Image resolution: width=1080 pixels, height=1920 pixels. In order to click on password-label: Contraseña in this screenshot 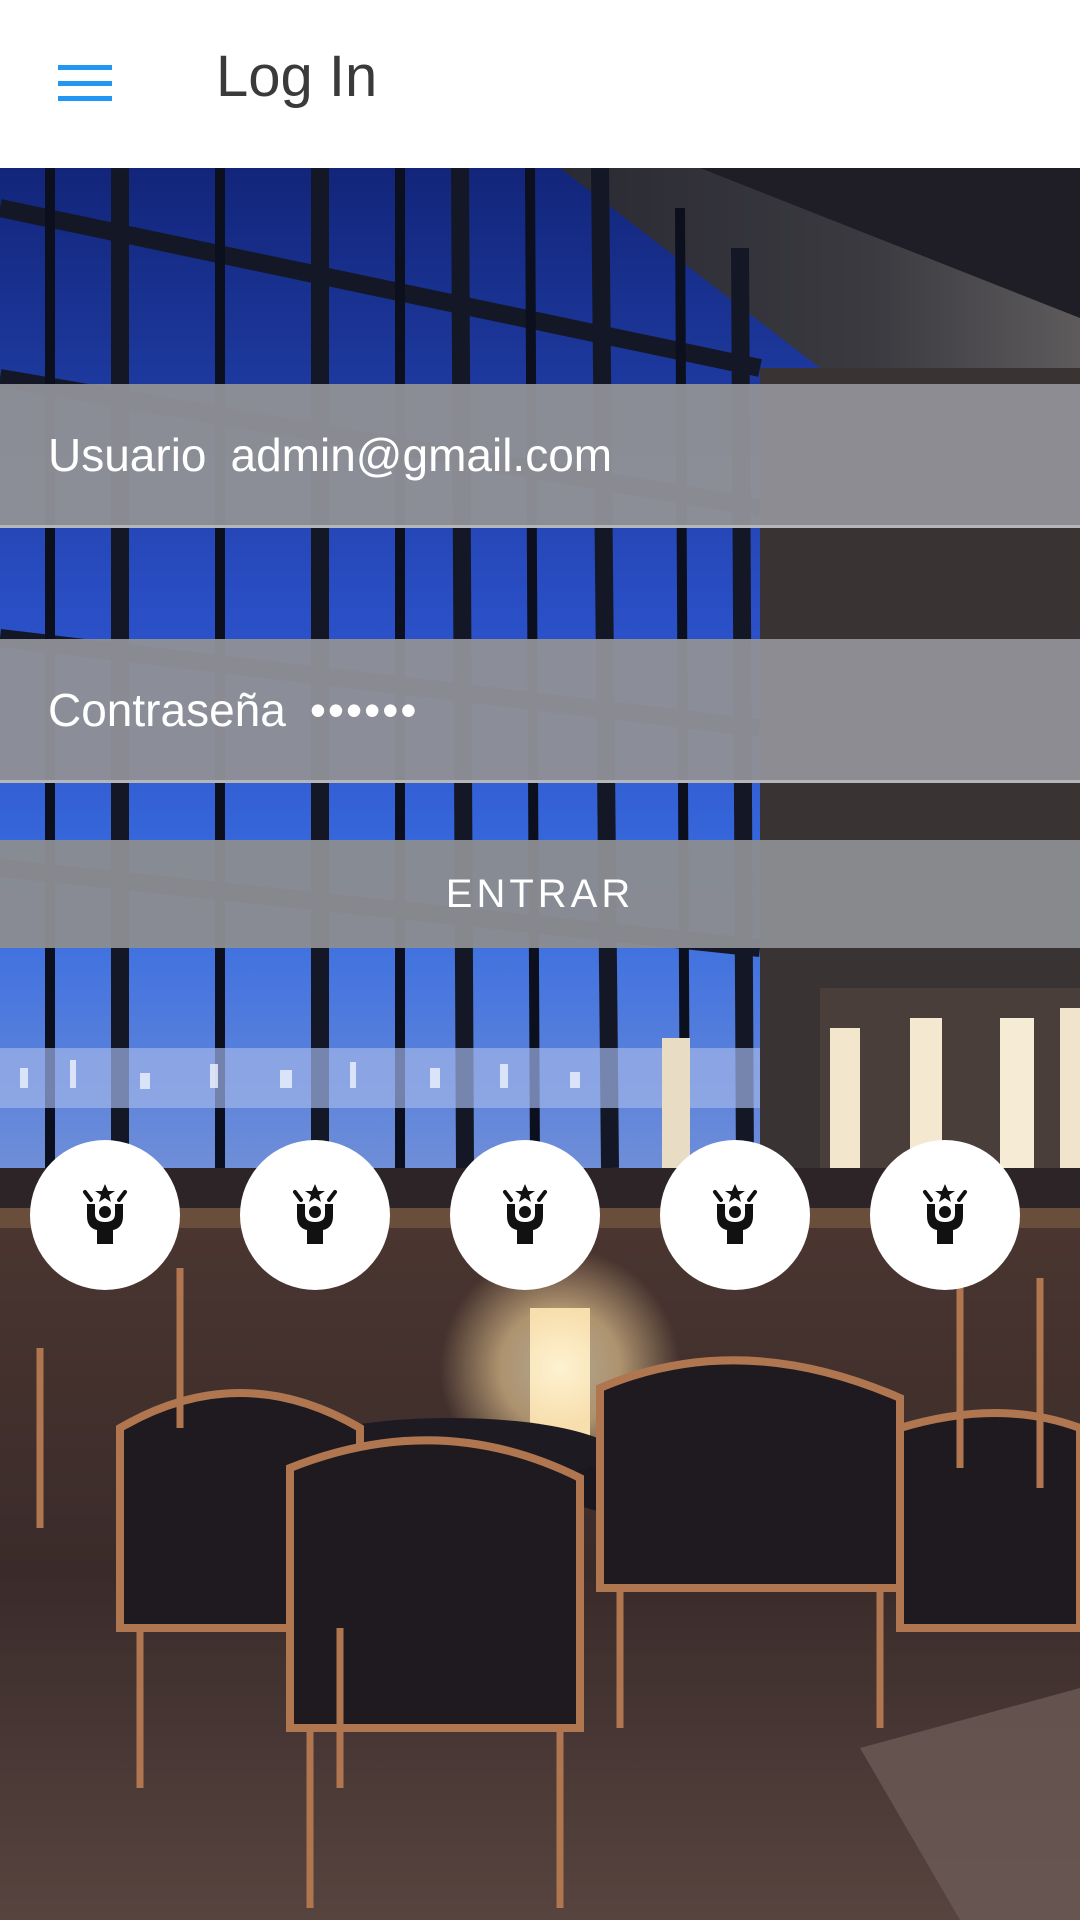, I will do `click(167, 709)`.